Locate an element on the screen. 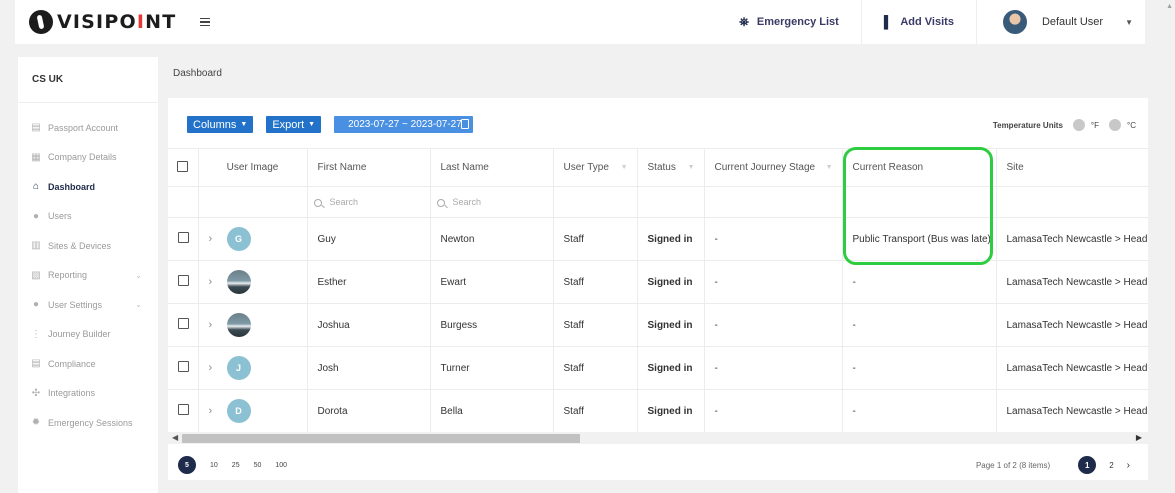 This screenshot has height=493, width=1175. column-header-first-name: First Name is located at coordinates (369, 167).